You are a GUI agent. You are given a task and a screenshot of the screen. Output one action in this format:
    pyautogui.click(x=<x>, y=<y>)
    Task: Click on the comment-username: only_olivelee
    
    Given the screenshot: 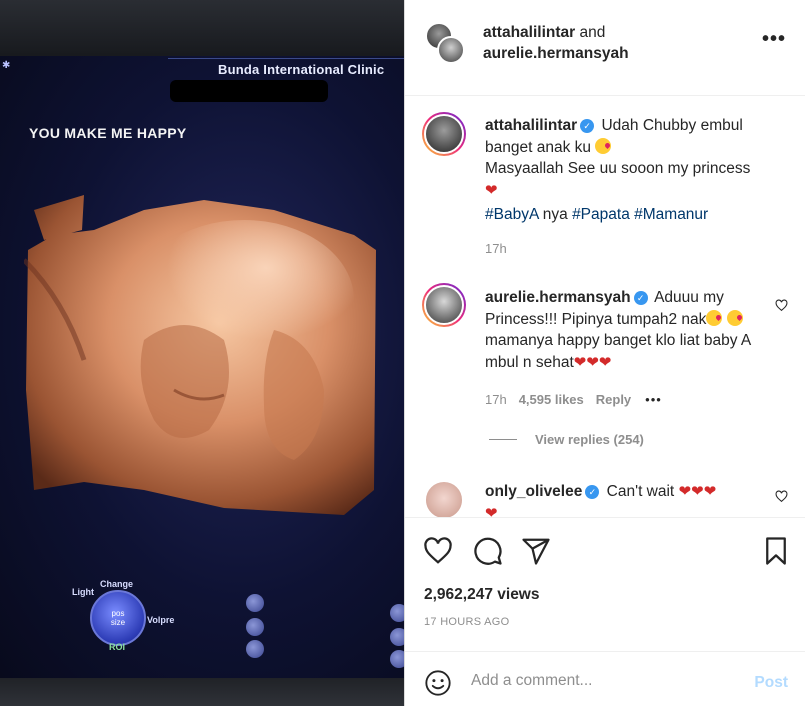 What is the action you would take?
    pyautogui.click(x=533, y=491)
    